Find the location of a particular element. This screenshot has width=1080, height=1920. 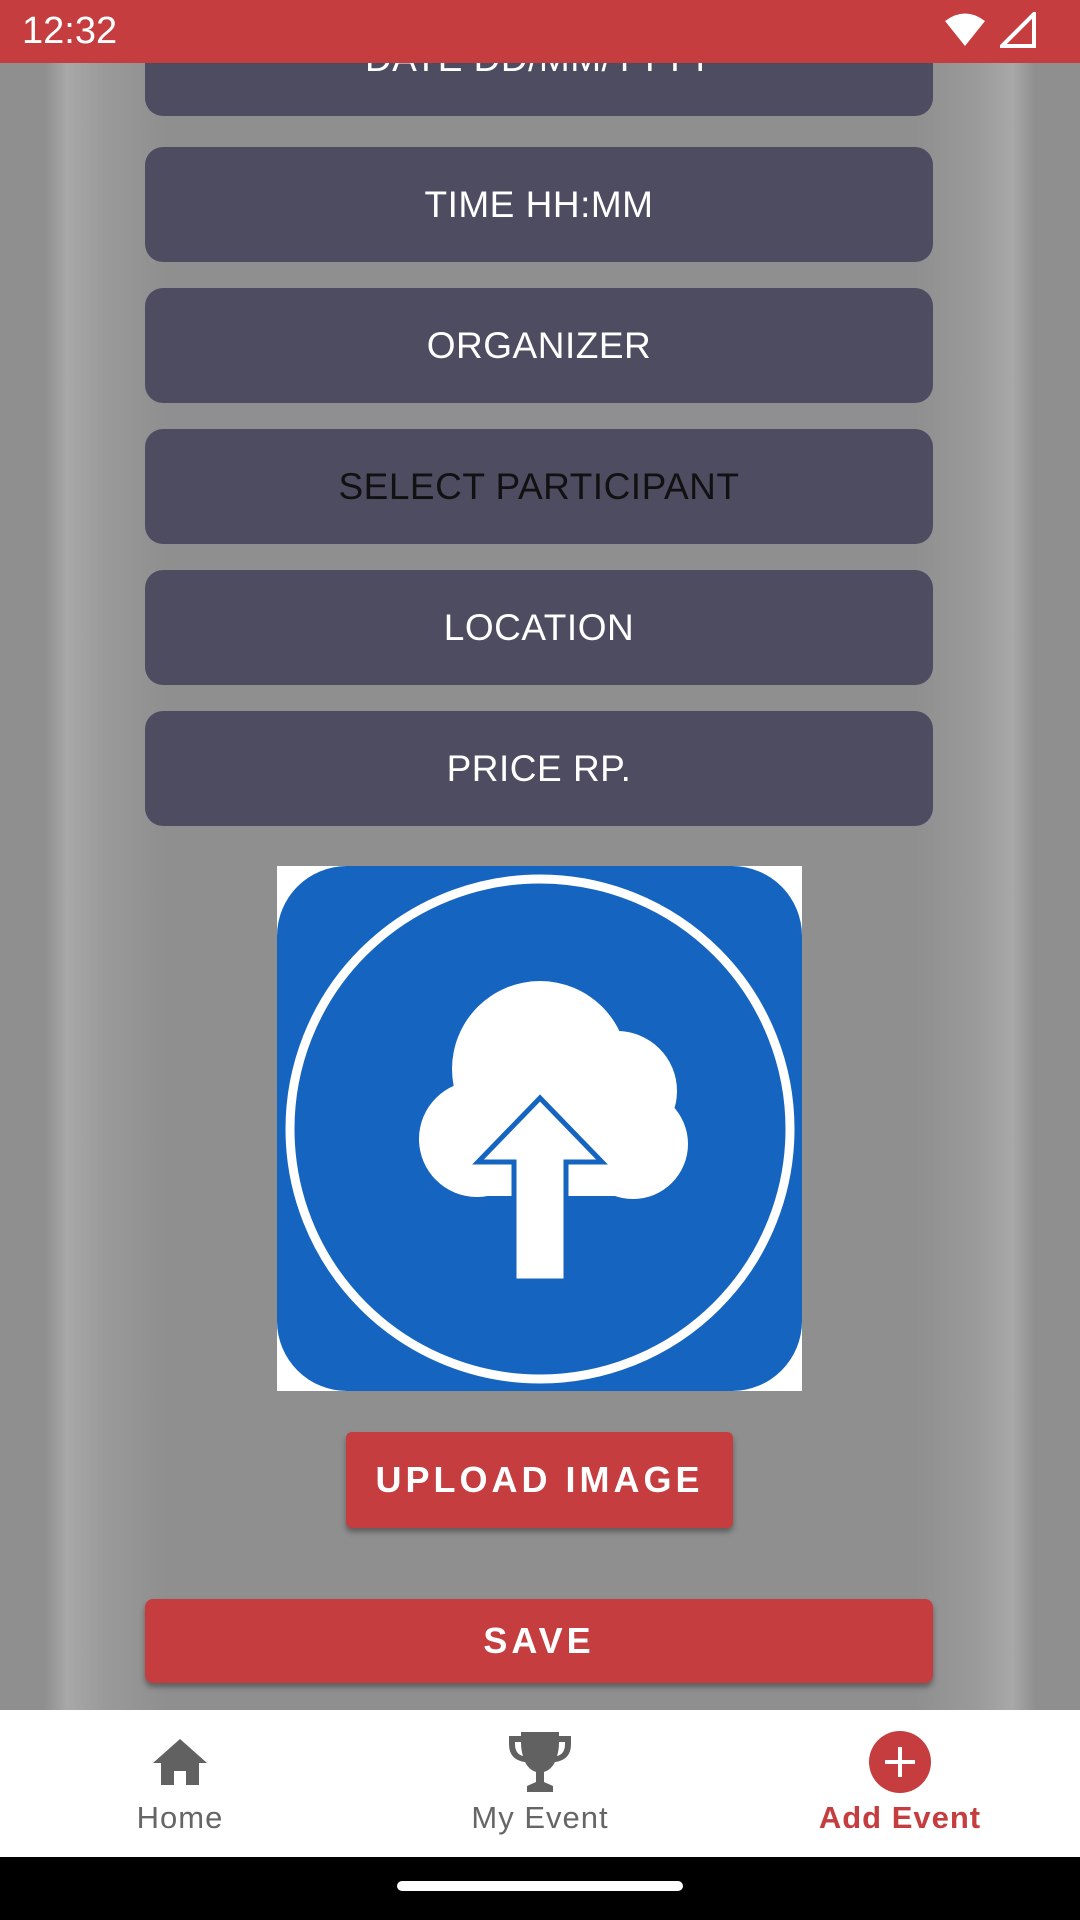

time-field-label: TIME HH:MM is located at coordinates (539, 204).